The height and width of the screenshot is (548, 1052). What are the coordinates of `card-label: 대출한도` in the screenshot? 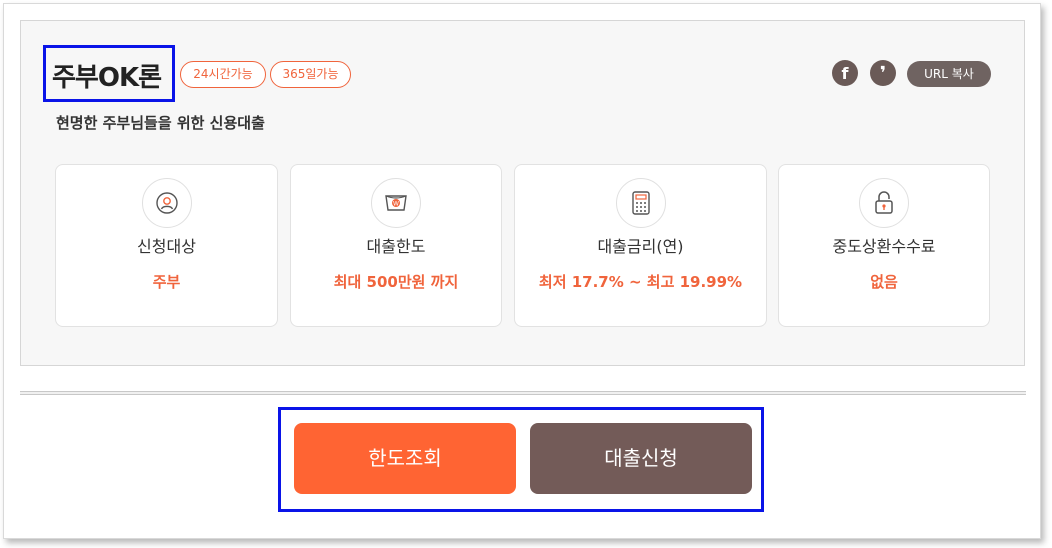 It's located at (396, 246).